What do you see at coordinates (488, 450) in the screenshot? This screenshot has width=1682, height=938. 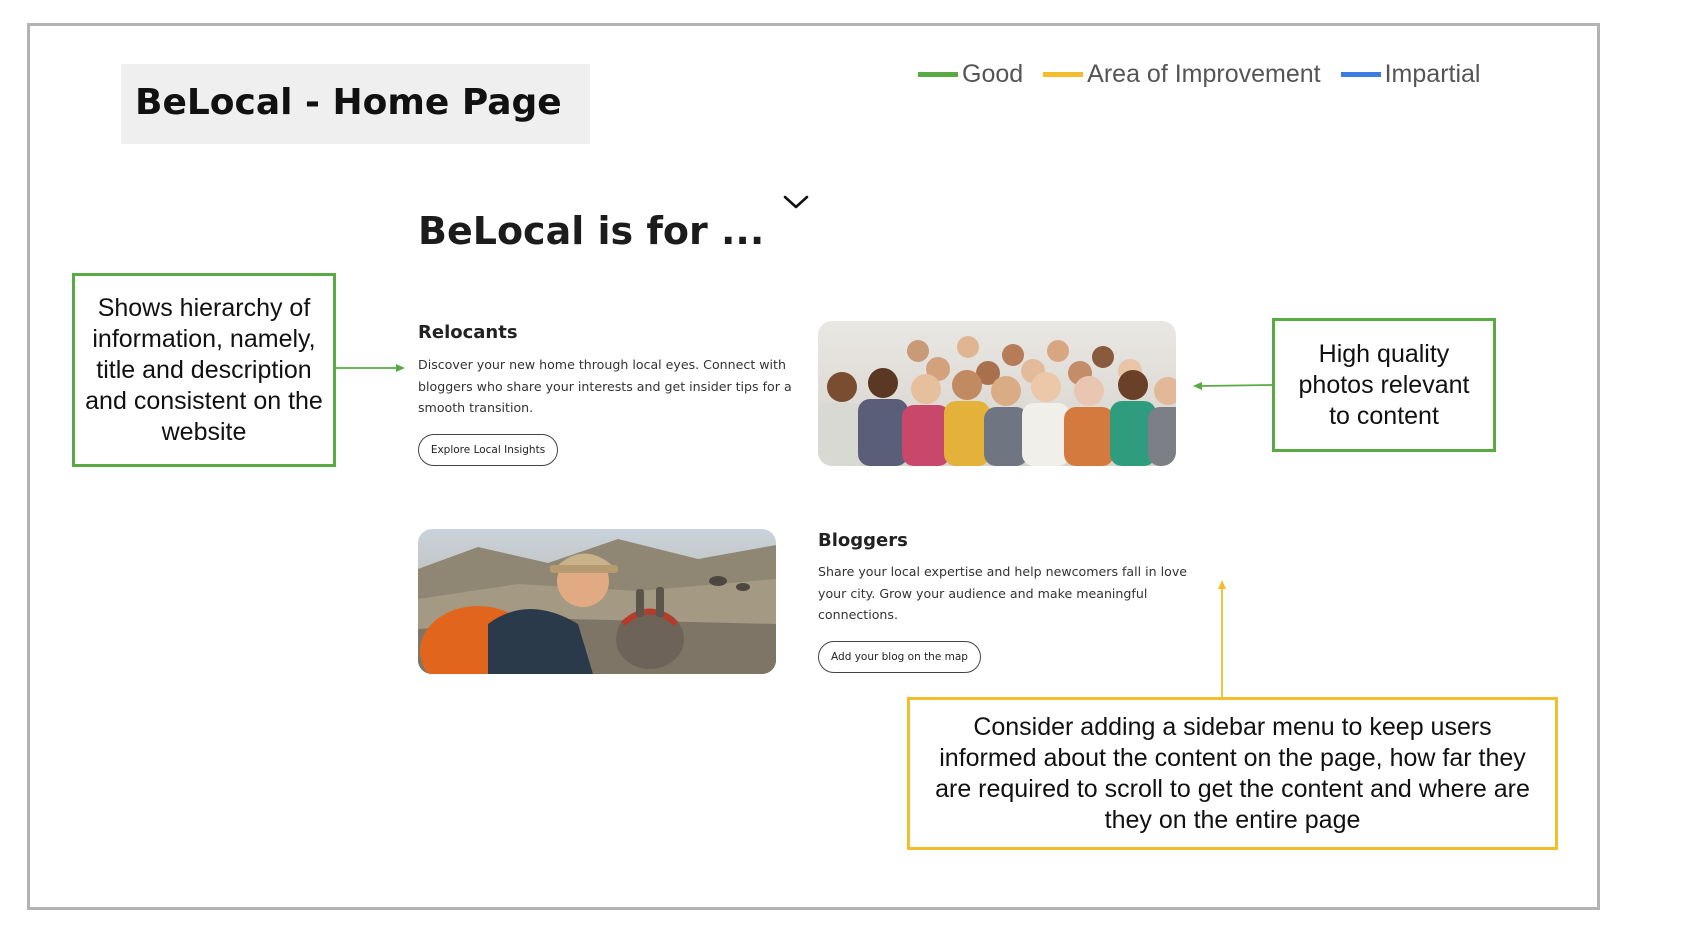 I see `explore-local-insights-button: Explore Local Insights` at bounding box center [488, 450].